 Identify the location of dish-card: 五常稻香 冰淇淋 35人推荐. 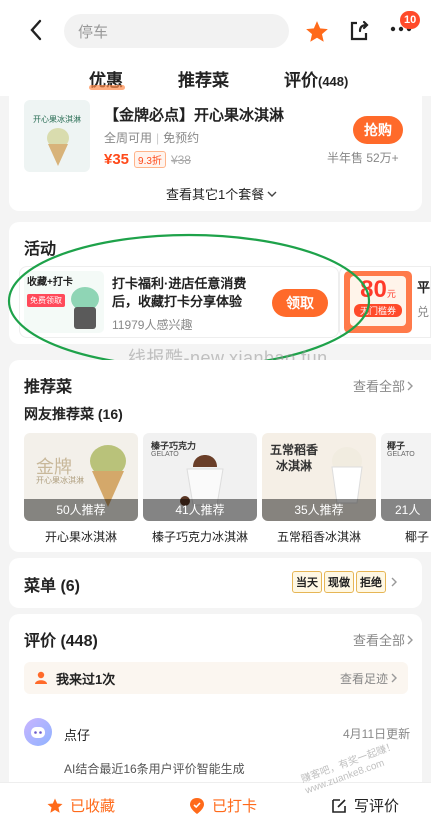
(319, 477).